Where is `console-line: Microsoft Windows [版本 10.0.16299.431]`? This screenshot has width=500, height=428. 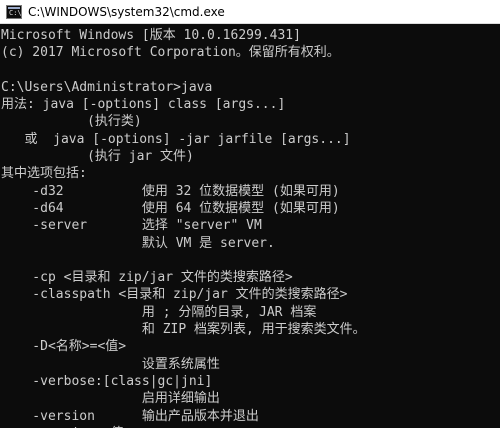
console-line: Microsoft Windows [版本 10.0.16299.431] is located at coordinates (151, 35).